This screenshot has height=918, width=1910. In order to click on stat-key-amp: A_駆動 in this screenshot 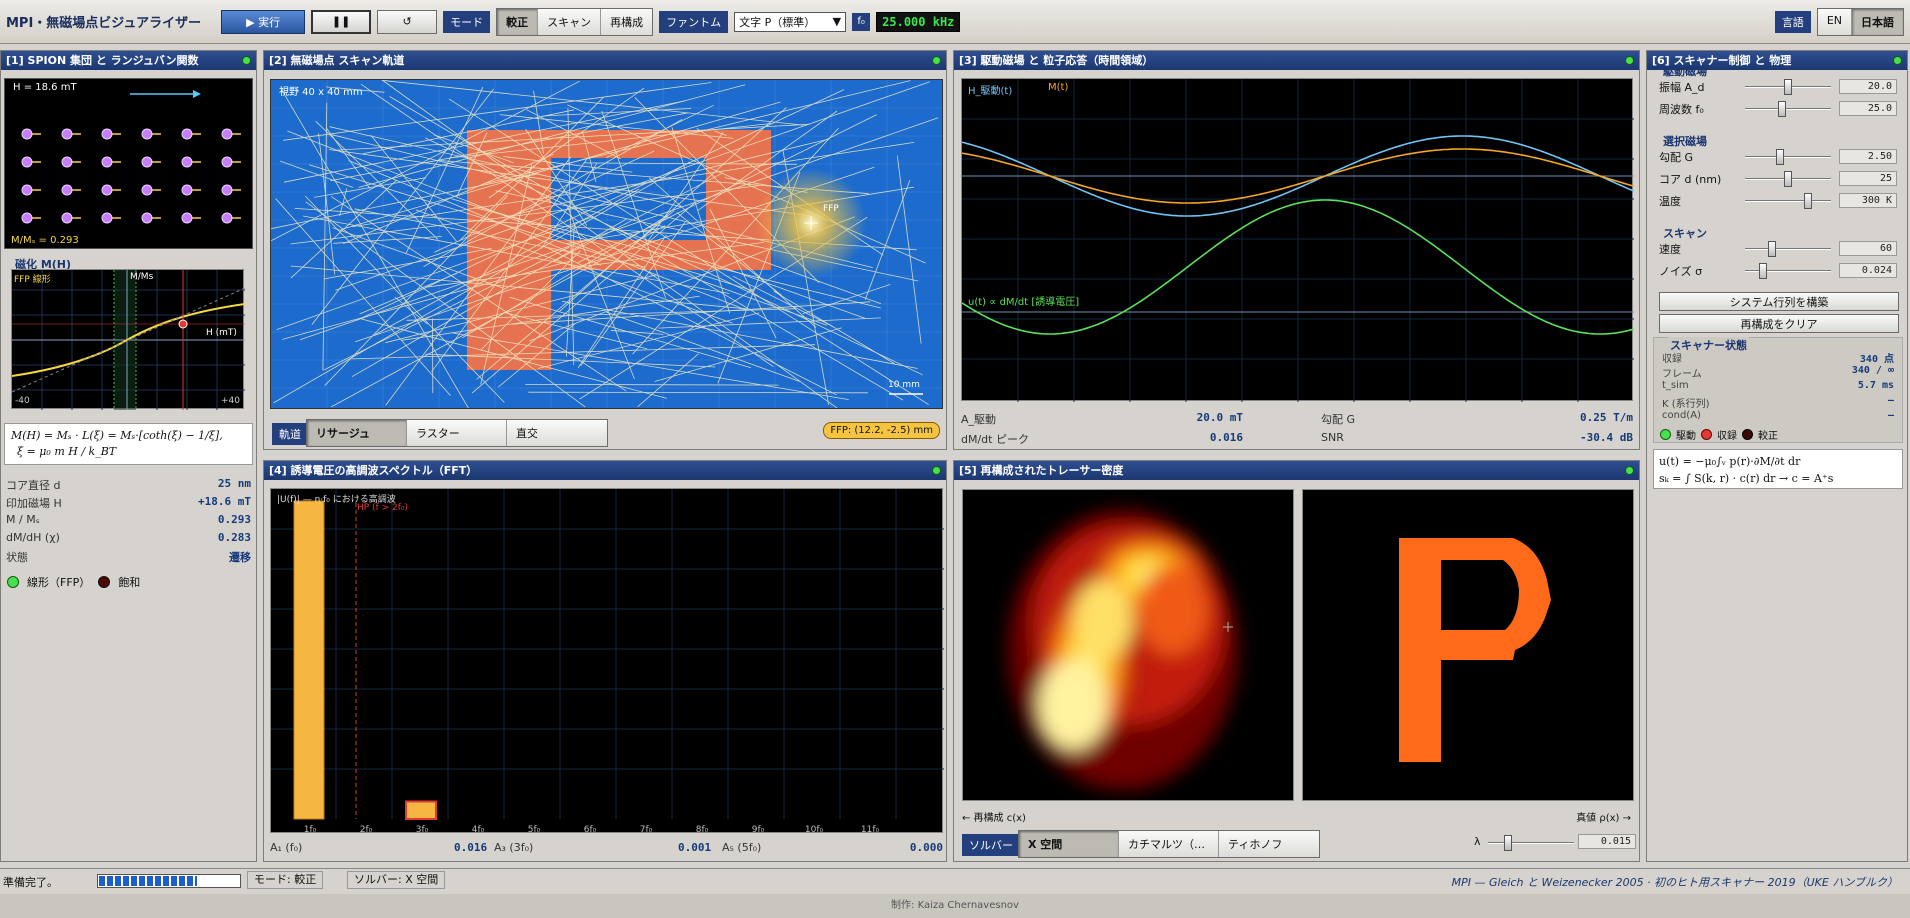, I will do `click(979, 419)`.